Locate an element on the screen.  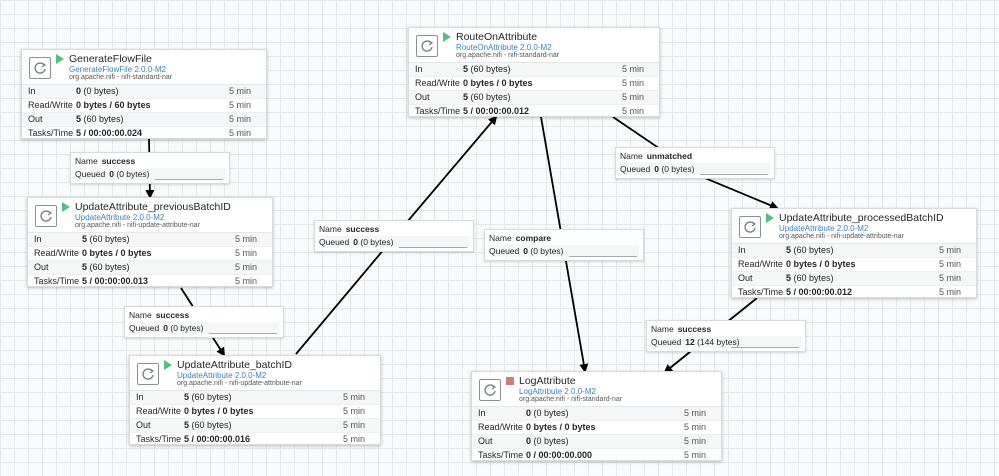
processor-version: GenerateFlowFile 2.0.0-M2 is located at coordinates (117, 69).